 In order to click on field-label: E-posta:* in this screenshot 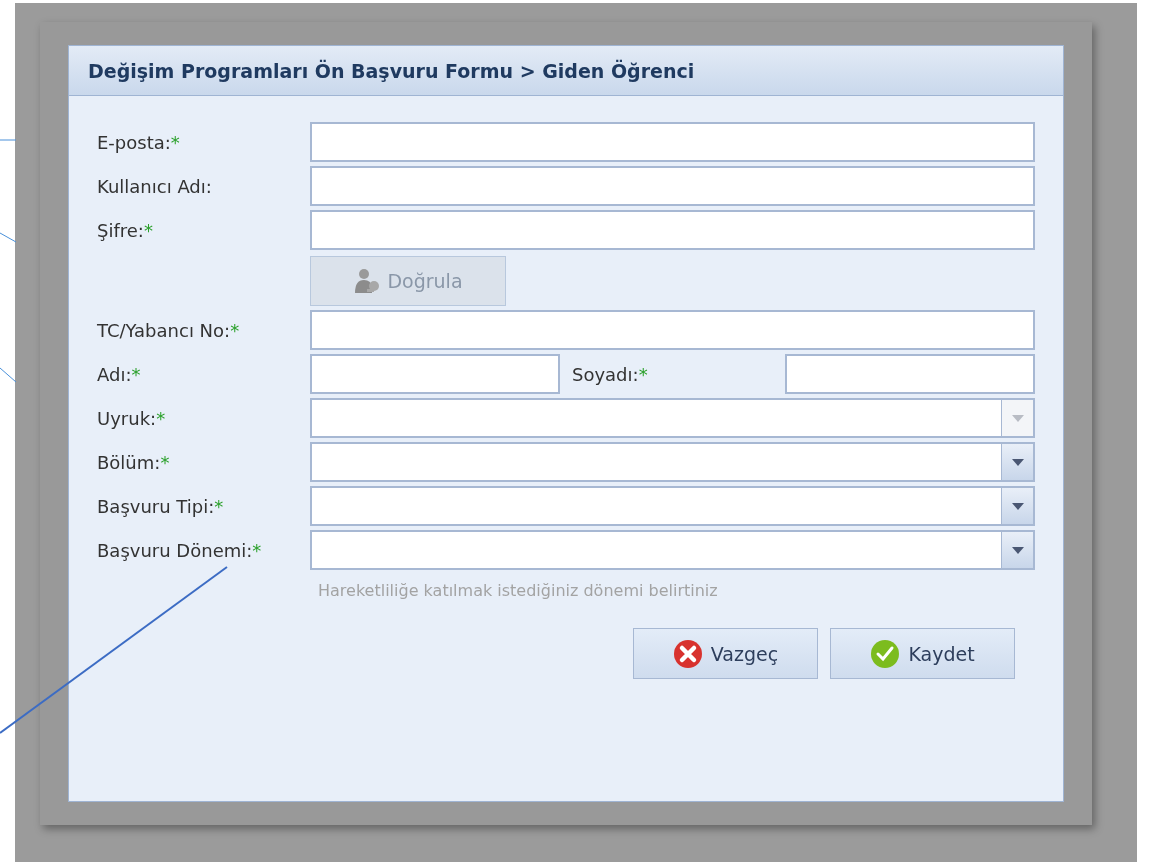, I will do `click(139, 142)`.